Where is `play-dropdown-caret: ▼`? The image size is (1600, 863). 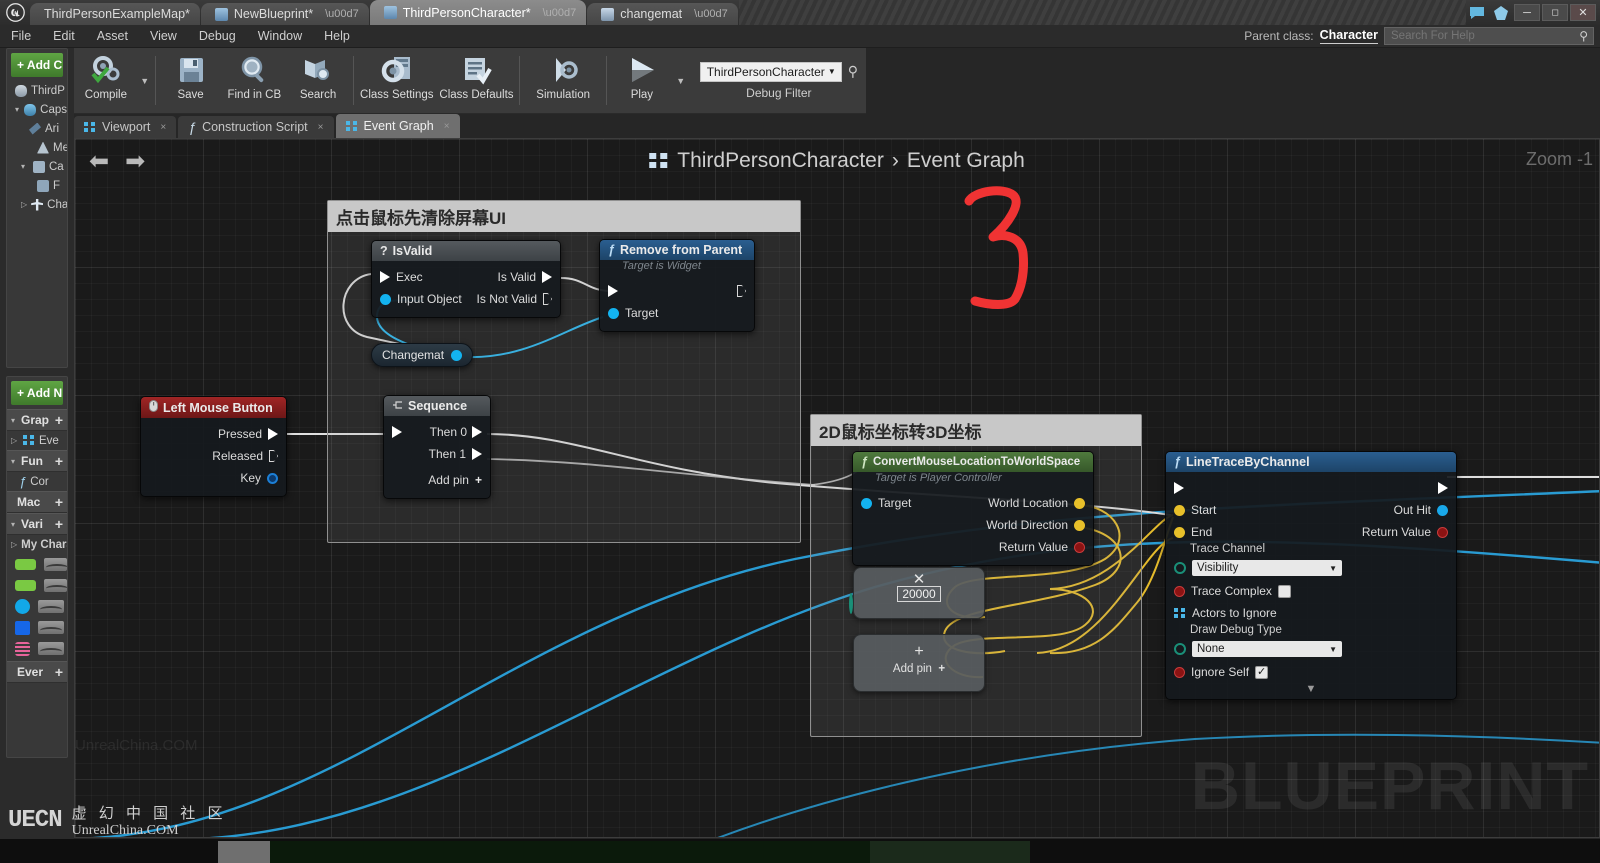
play-dropdown-caret: ▼ is located at coordinates (681, 80).